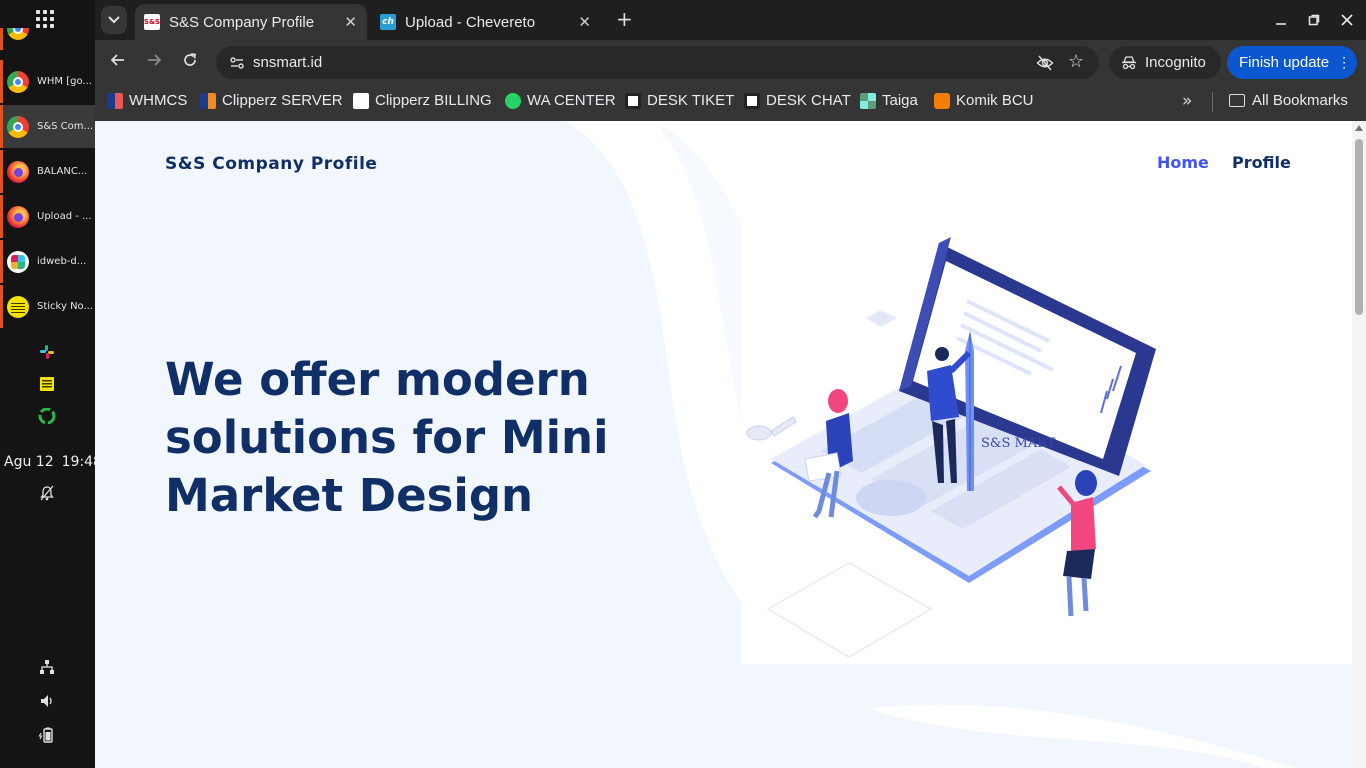  What do you see at coordinates (1359, 128) in the screenshot?
I see `scroll-up-arrow-icon` at bounding box center [1359, 128].